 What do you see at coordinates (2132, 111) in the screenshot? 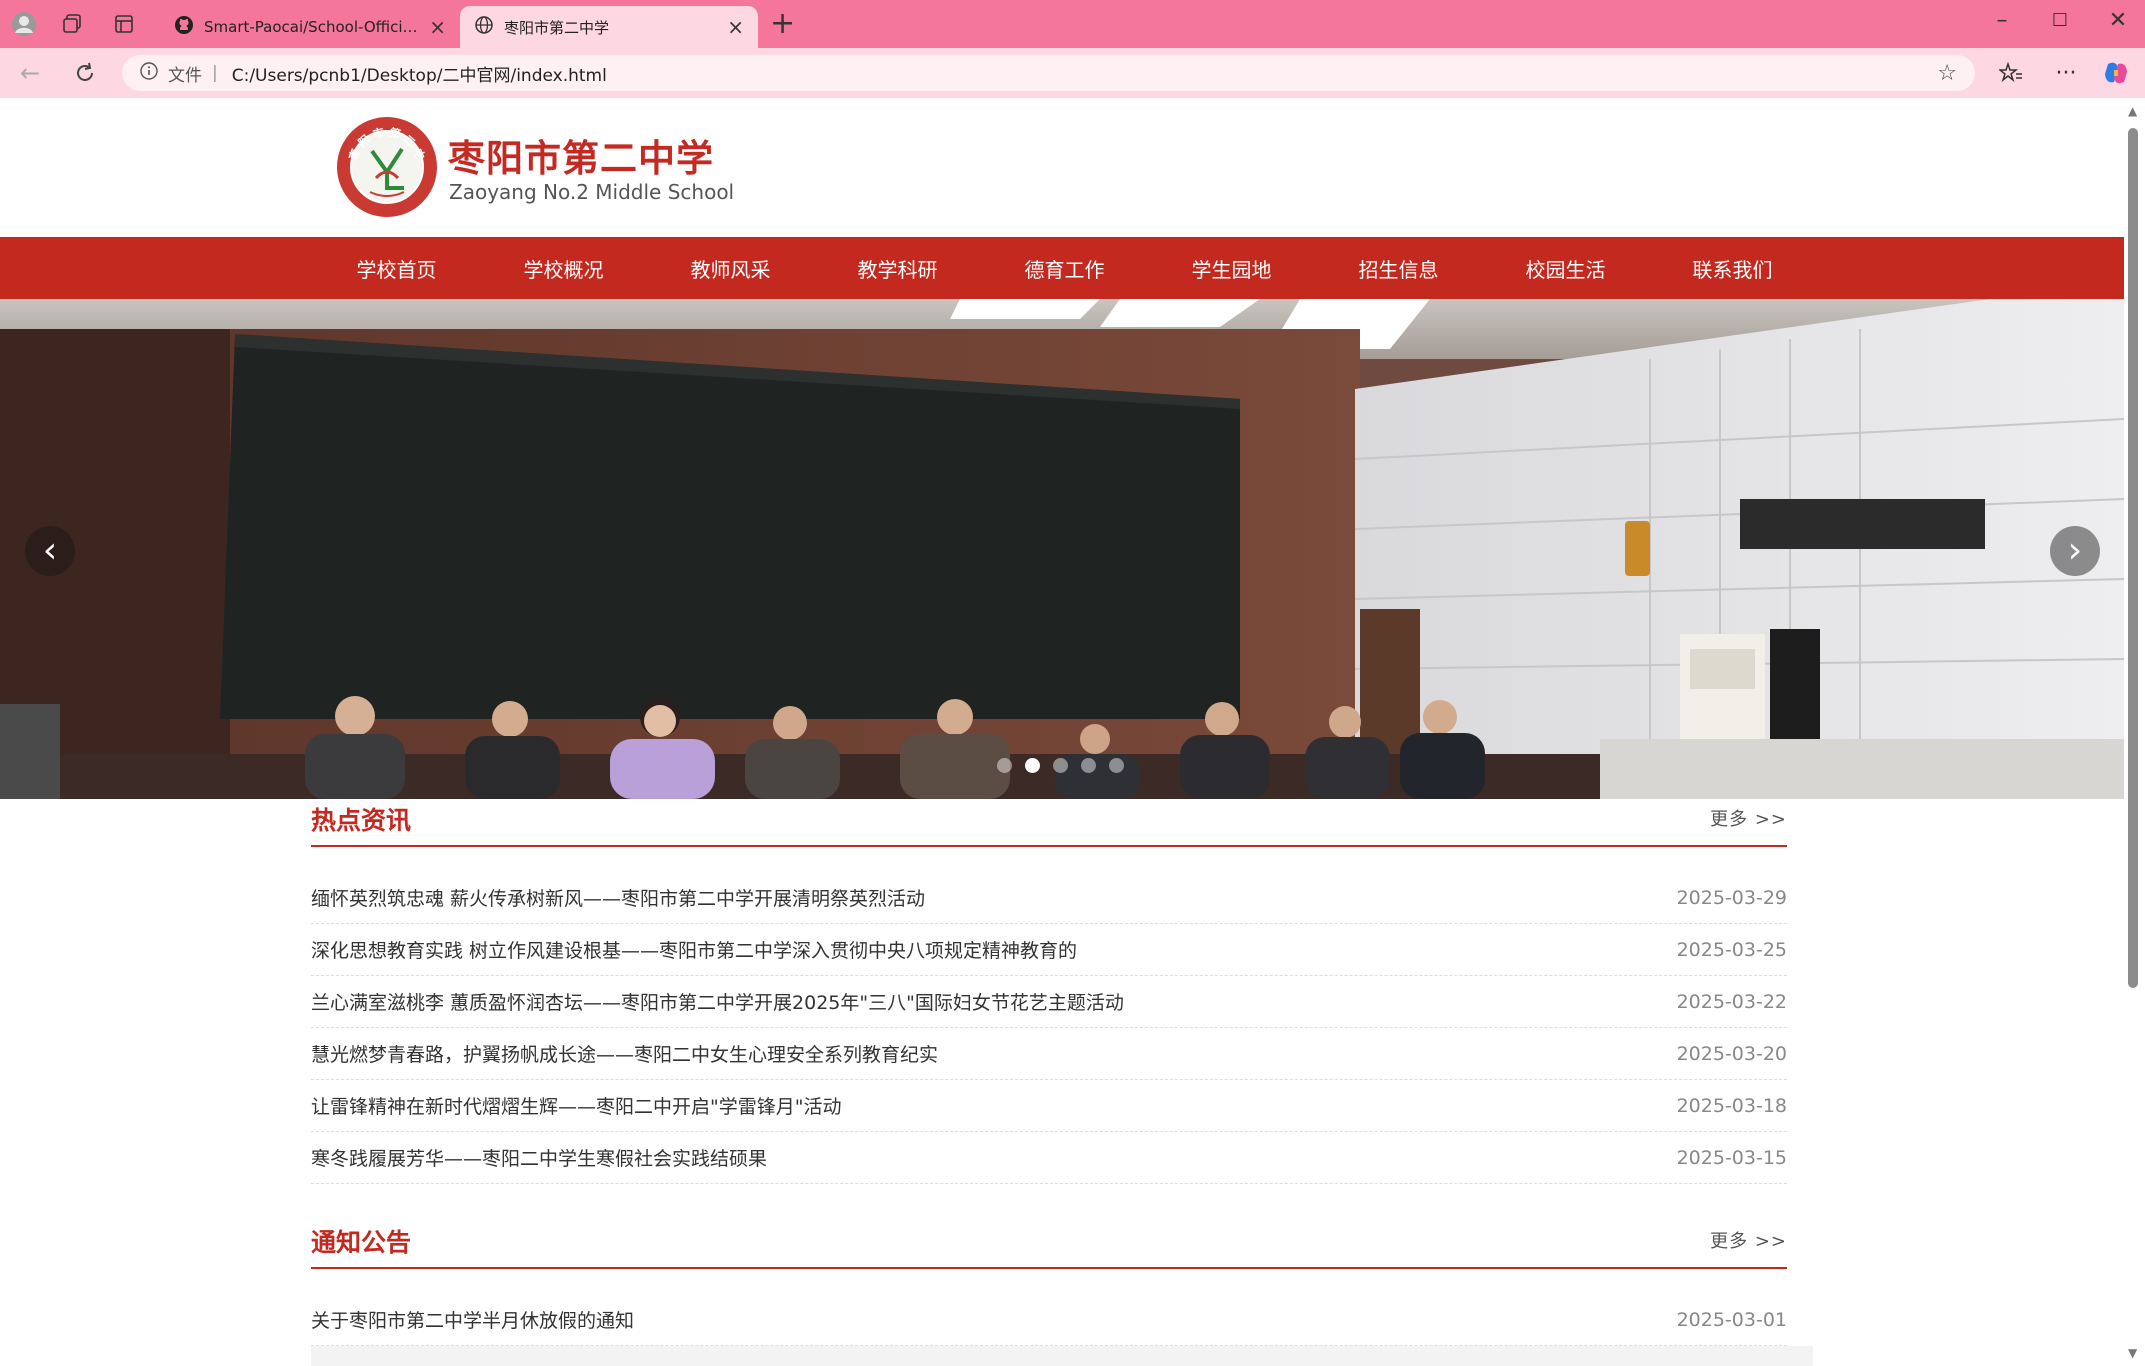
I see `scroll-up-icon: ▲` at bounding box center [2132, 111].